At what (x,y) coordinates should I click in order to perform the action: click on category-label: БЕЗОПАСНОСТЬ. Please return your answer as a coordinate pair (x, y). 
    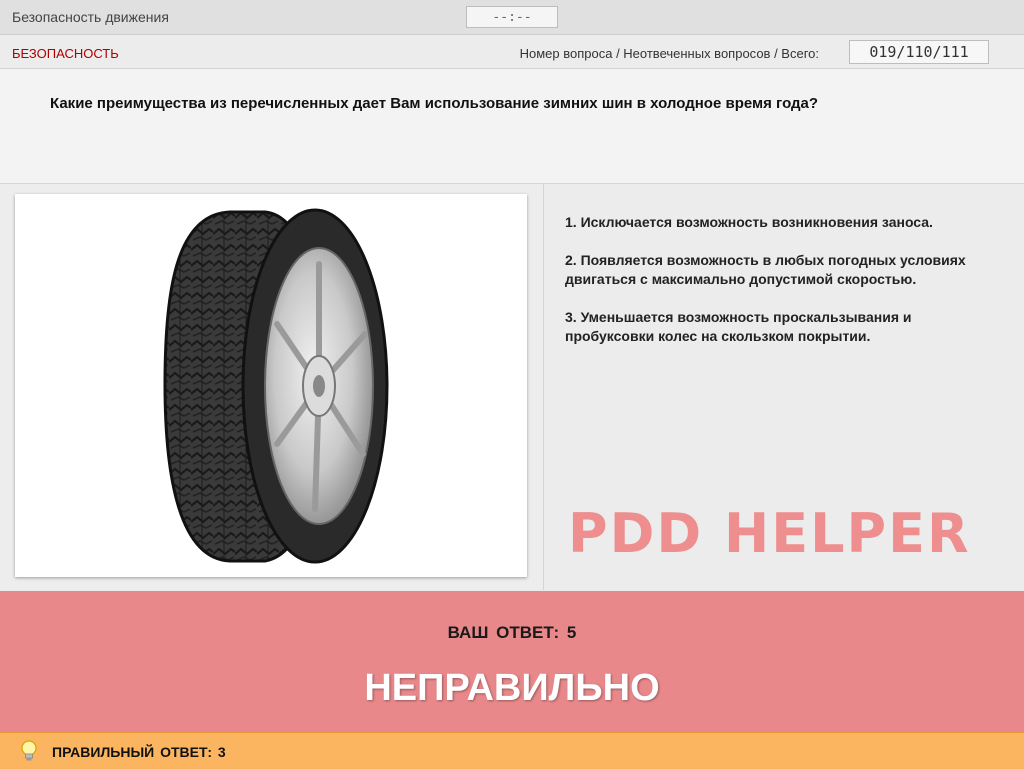
    Looking at the image, I should click on (65, 53).